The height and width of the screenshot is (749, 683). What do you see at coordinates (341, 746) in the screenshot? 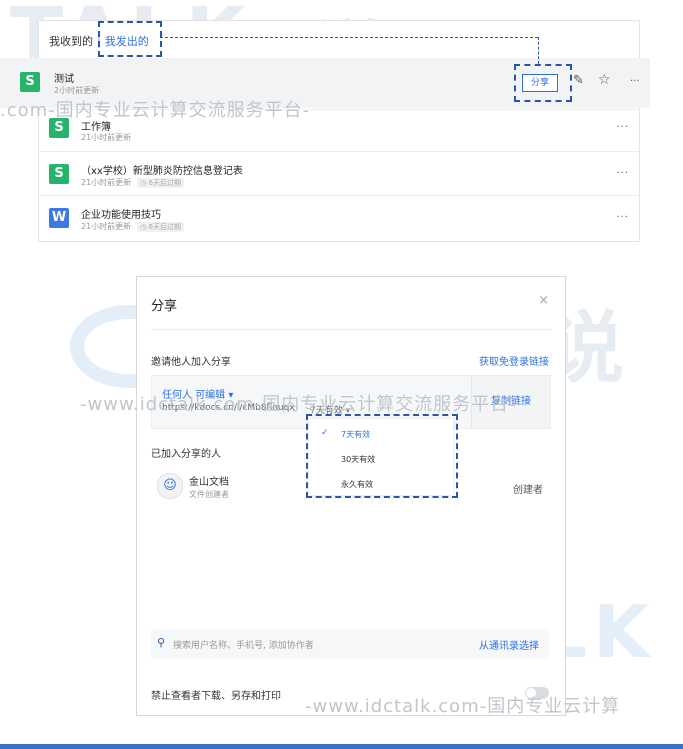
I see `bottom-bar` at bounding box center [341, 746].